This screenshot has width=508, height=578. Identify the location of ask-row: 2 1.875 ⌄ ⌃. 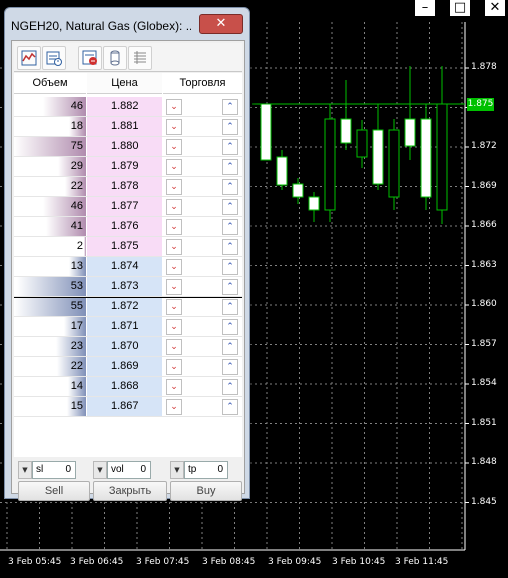
(128, 247).